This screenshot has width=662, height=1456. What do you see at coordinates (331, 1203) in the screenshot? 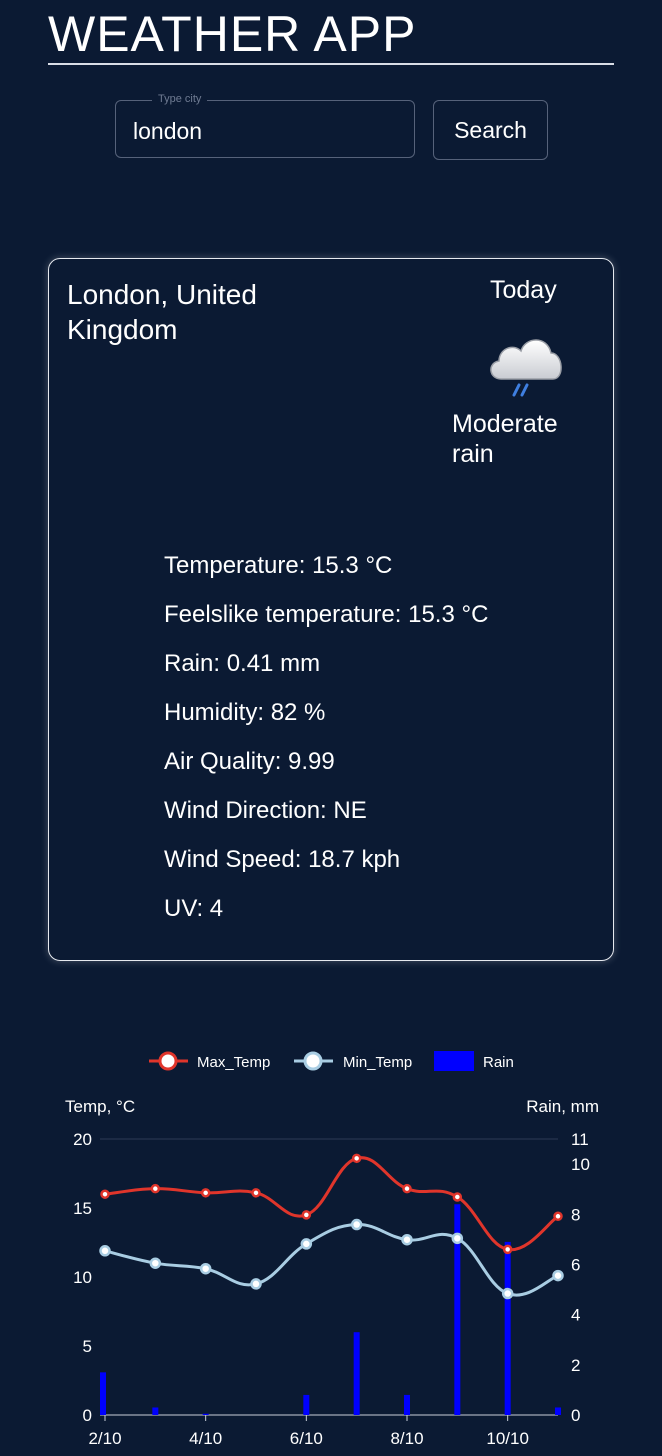
I see `series-line-max-temp` at bounding box center [331, 1203].